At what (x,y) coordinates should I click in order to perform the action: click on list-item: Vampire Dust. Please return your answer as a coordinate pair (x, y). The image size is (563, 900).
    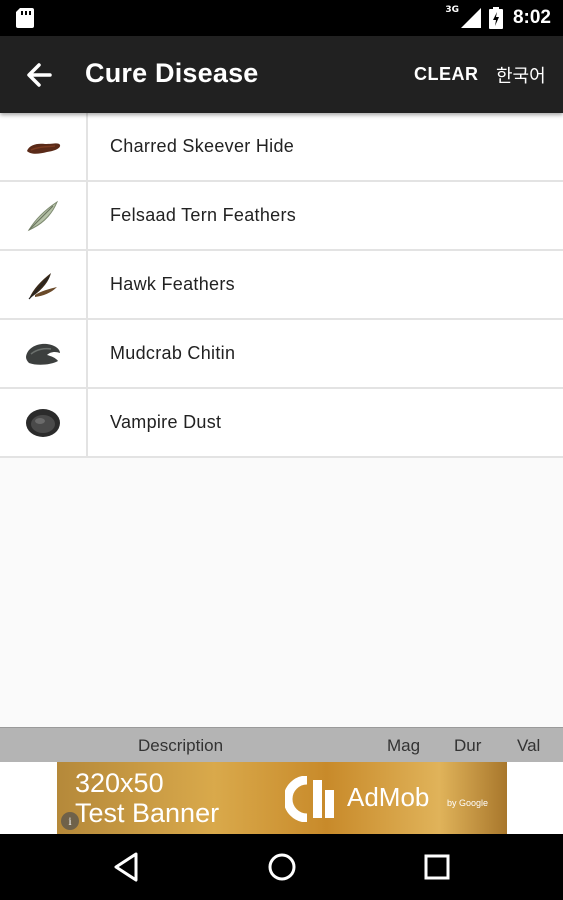
    Looking at the image, I should click on (281, 423).